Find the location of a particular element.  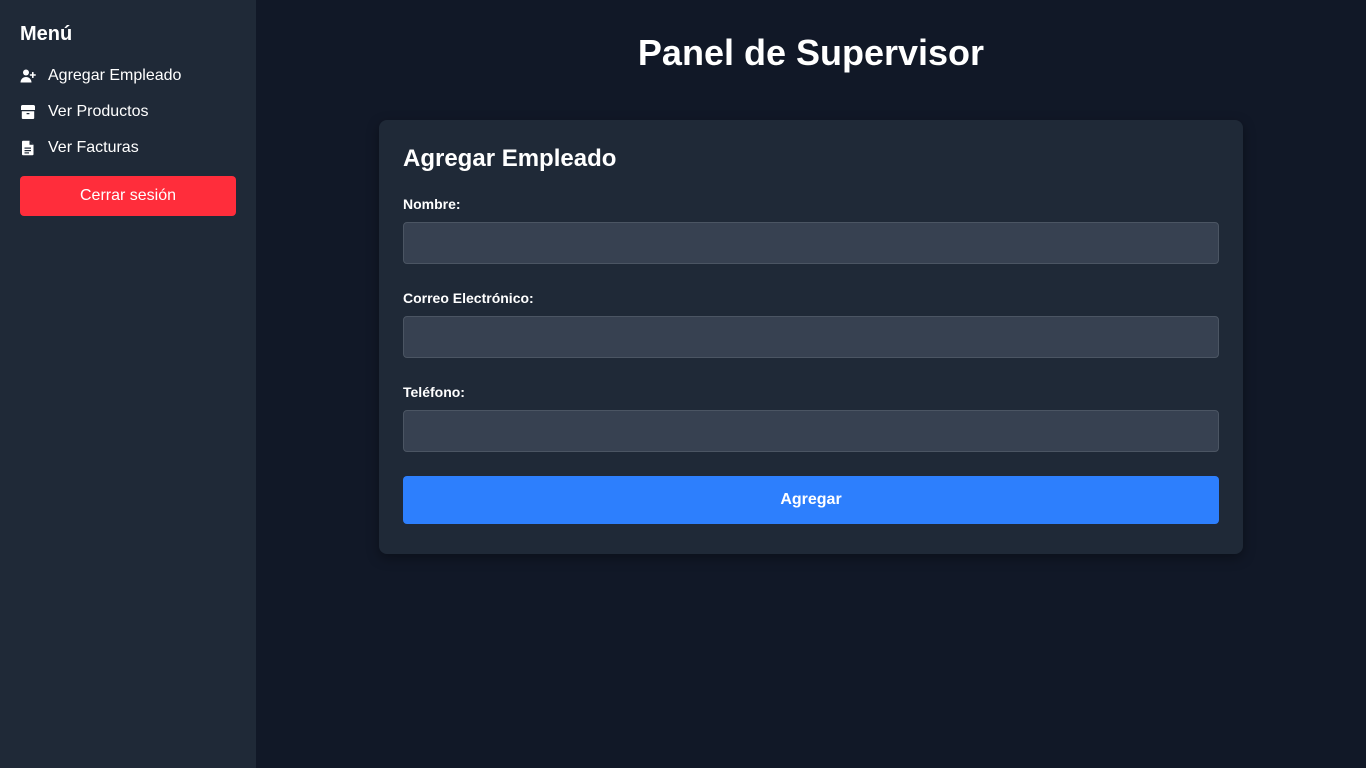

name-label: Nombre: is located at coordinates (432, 204).